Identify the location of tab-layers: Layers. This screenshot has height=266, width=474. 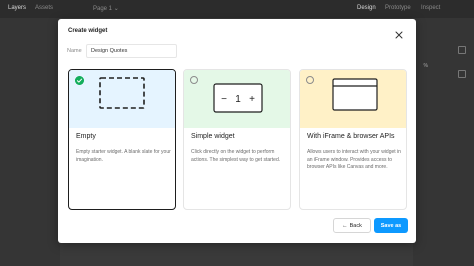
(17, 8).